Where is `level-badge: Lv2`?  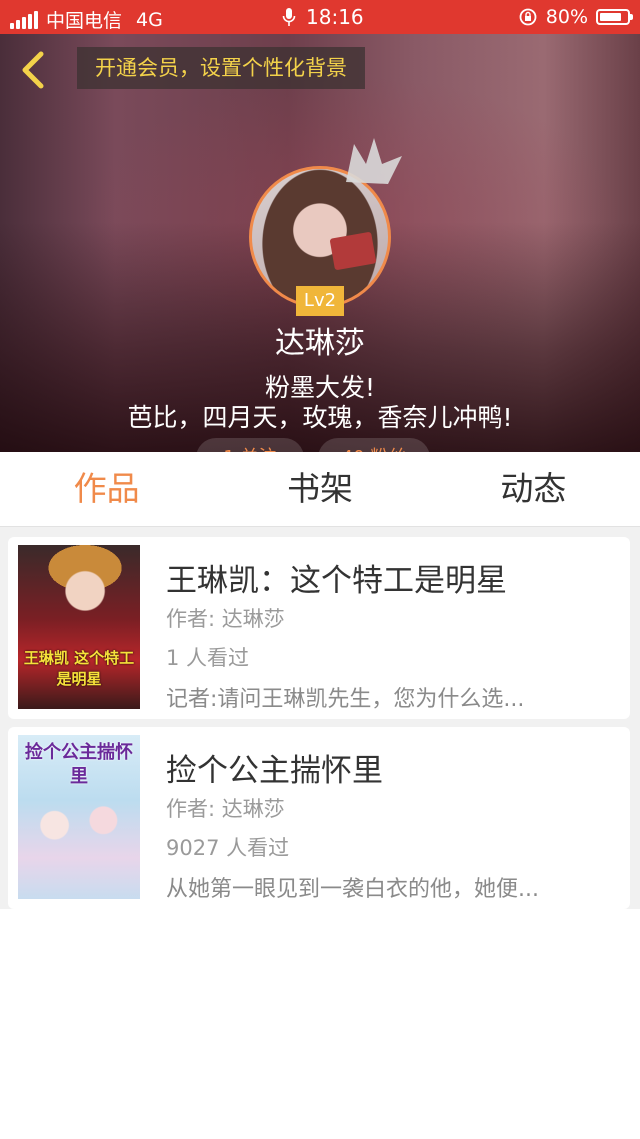 level-badge: Lv2 is located at coordinates (320, 301).